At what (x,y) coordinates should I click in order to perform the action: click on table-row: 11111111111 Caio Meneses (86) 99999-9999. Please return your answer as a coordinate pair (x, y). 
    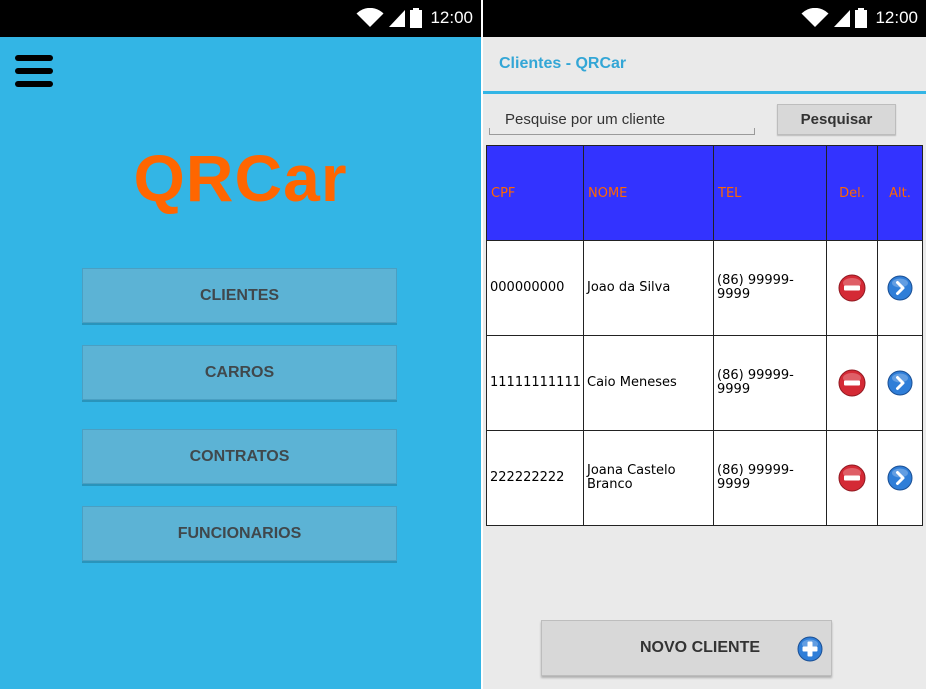
    Looking at the image, I should click on (704, 383).